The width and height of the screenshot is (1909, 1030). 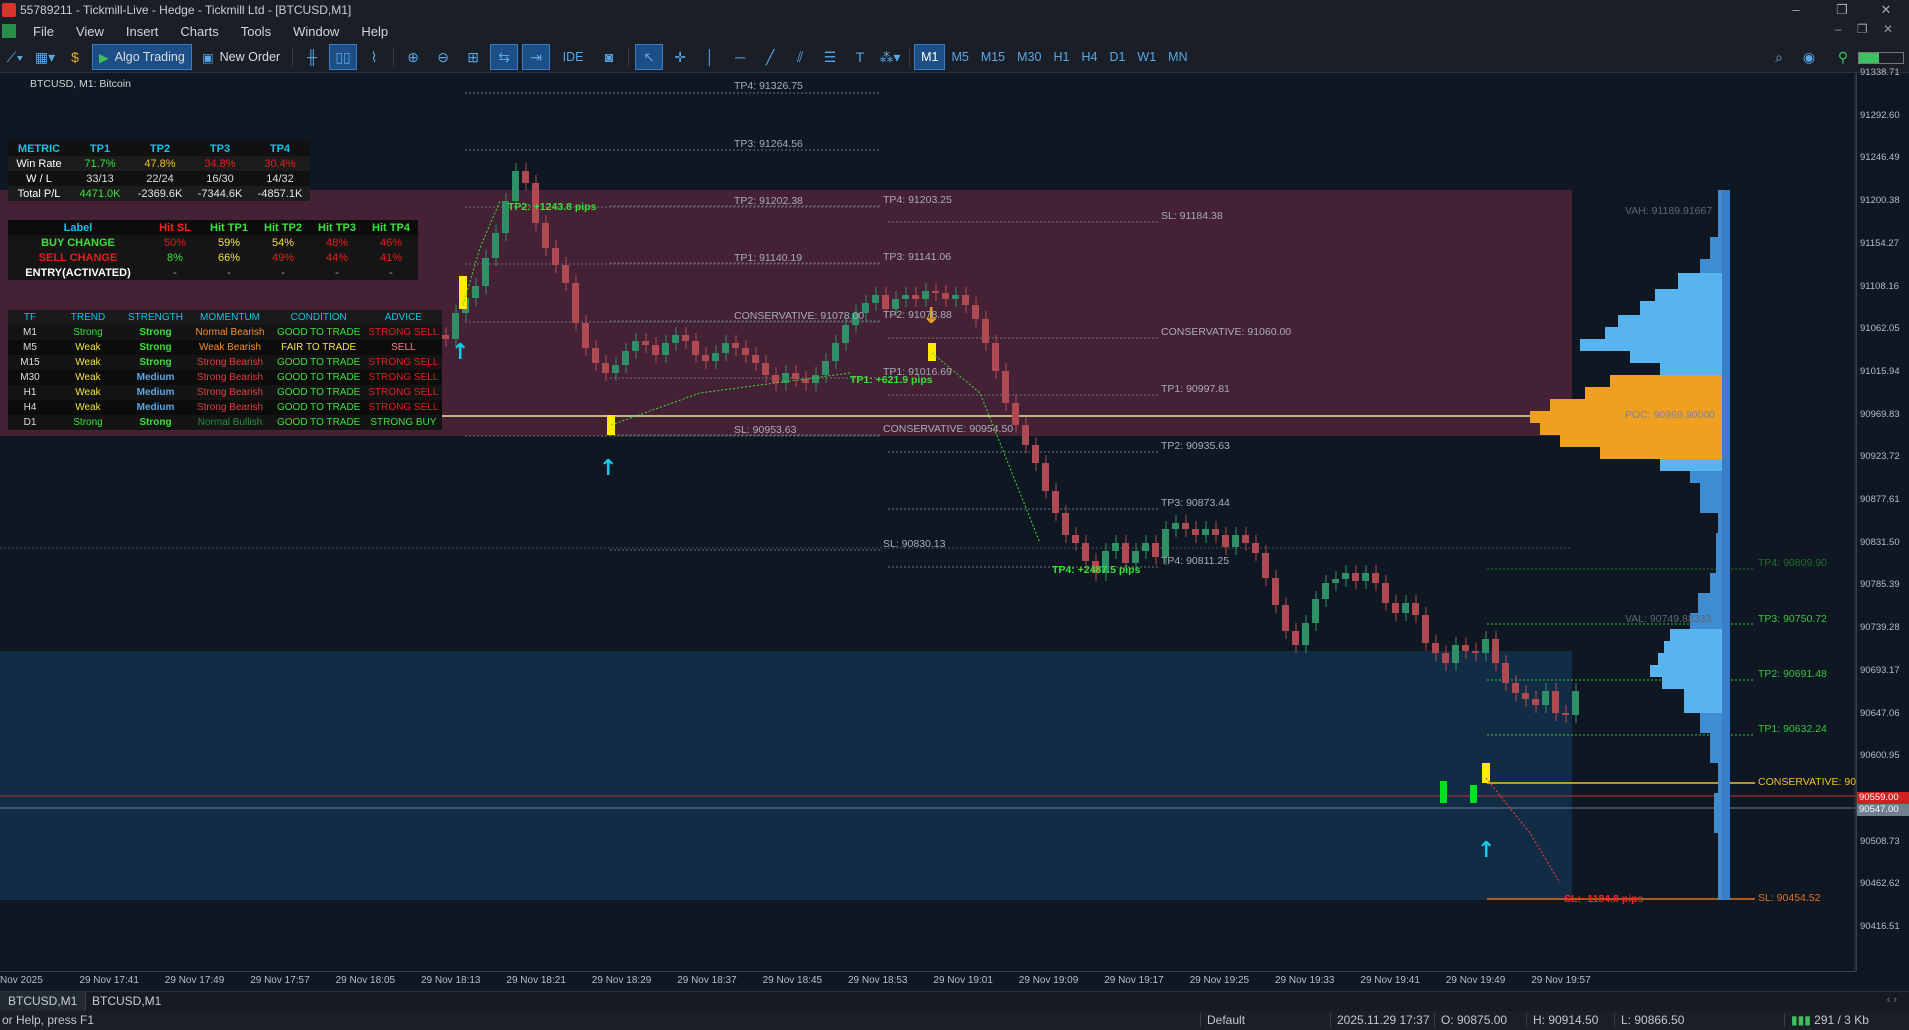 I want to click on price-tick-label: 91338.71, so click(x=1880, y=72).